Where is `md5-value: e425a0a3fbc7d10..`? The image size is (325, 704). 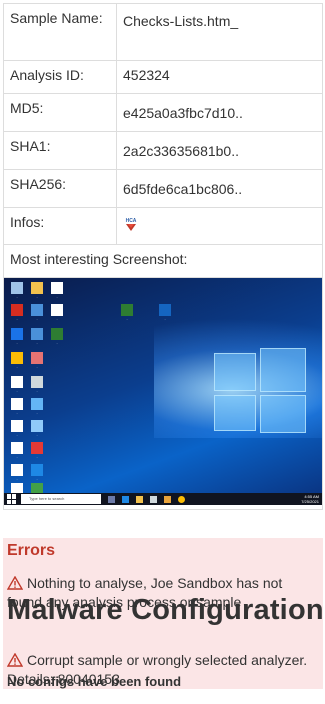
md5-value: e425a0a3fbc7d10.. is located at coordinates (219, 112).